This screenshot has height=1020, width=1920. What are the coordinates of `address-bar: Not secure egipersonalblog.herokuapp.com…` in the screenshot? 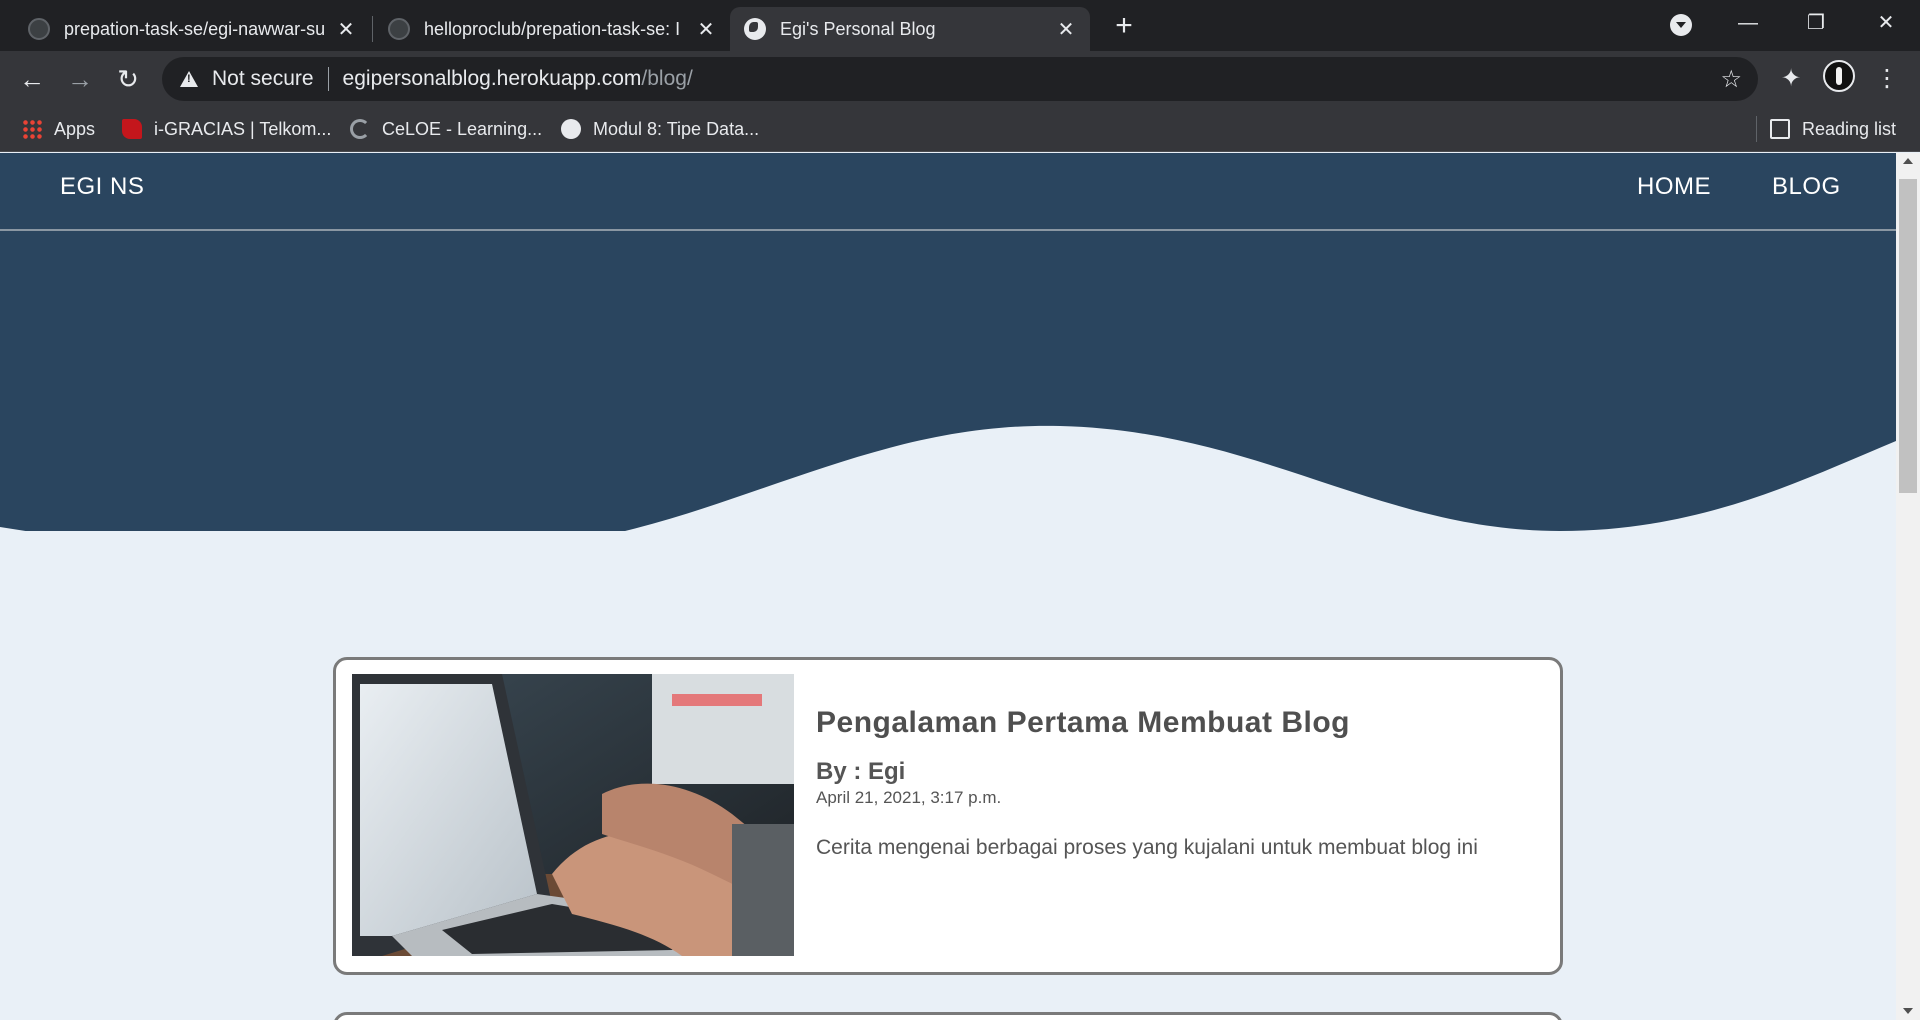 It's located at (960, 79).